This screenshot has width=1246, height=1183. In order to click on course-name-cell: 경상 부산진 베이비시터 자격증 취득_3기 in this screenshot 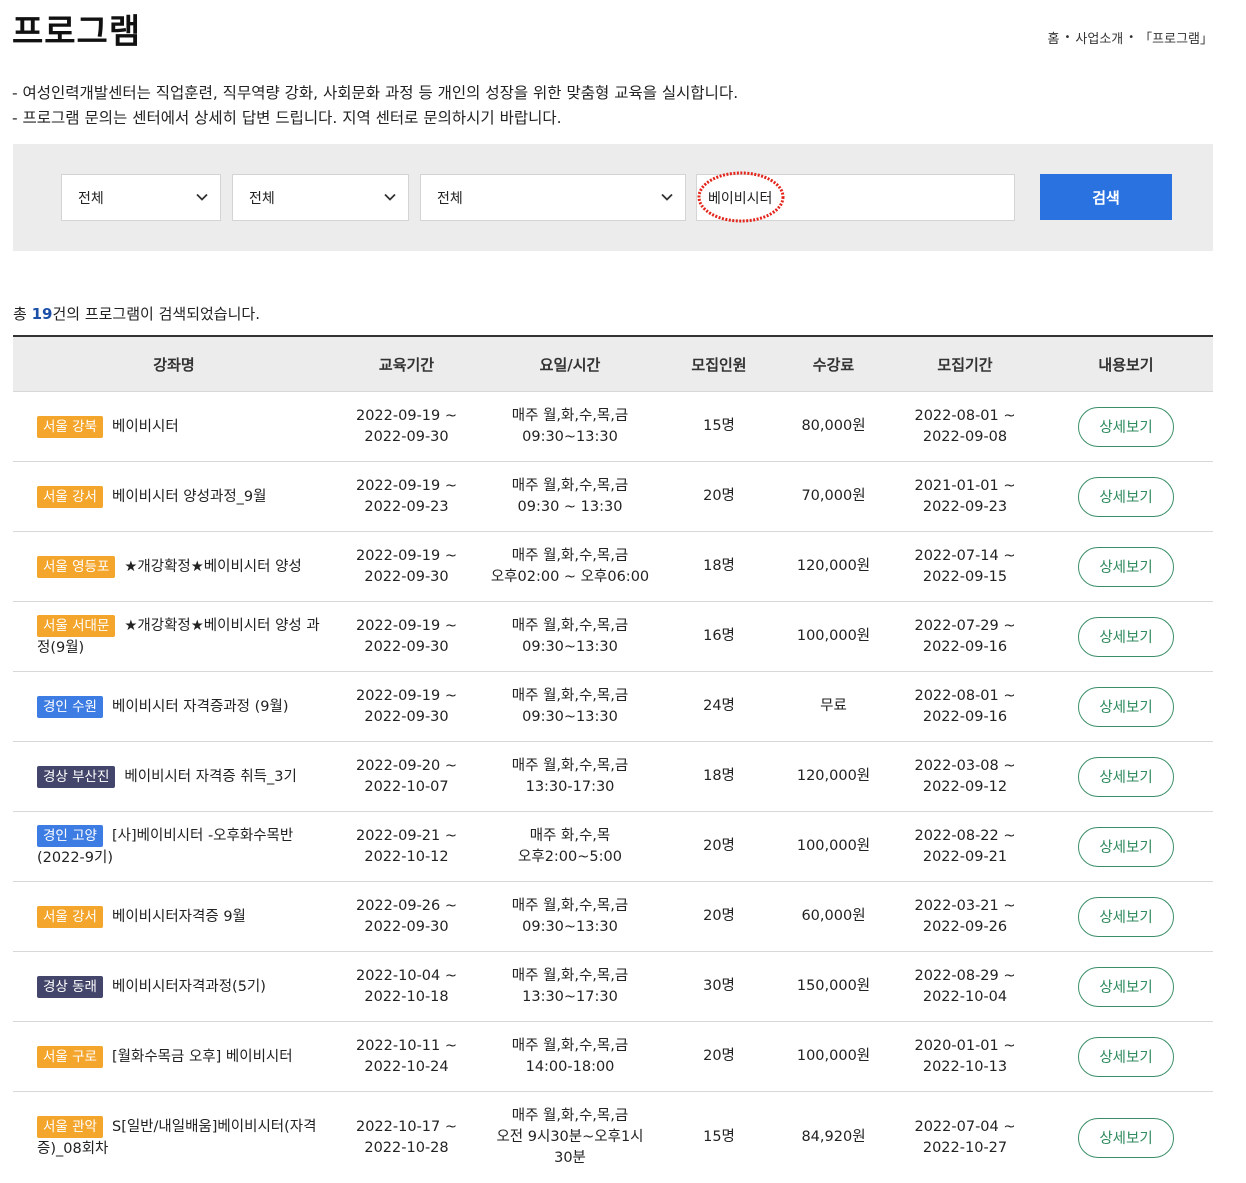, I will do `click(174, 776)`.